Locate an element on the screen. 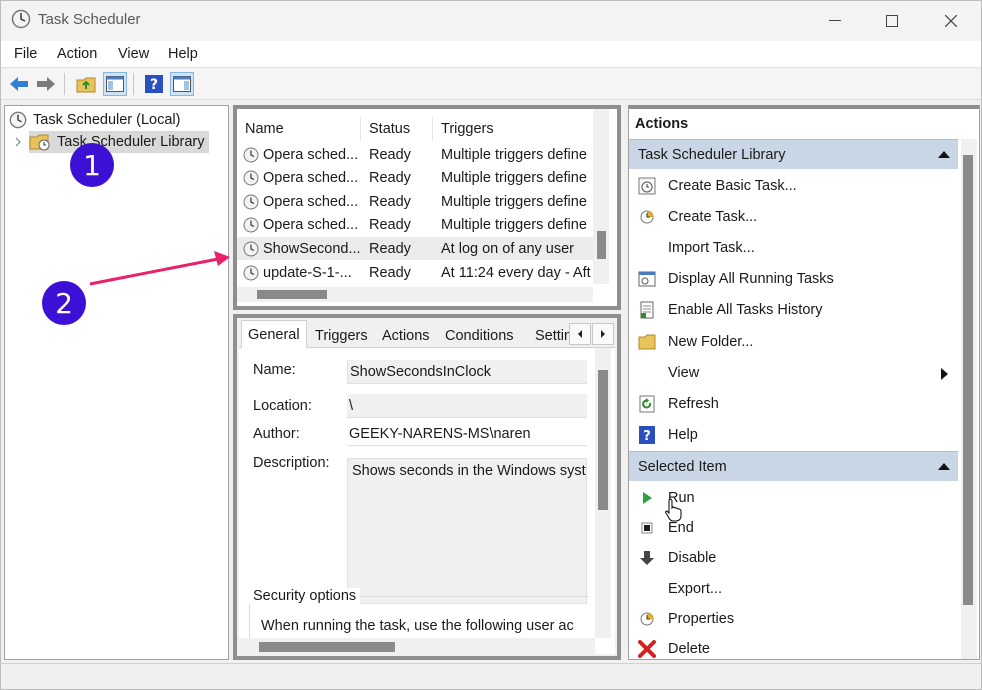  column-name: Name is located at coordinates (299, 129).